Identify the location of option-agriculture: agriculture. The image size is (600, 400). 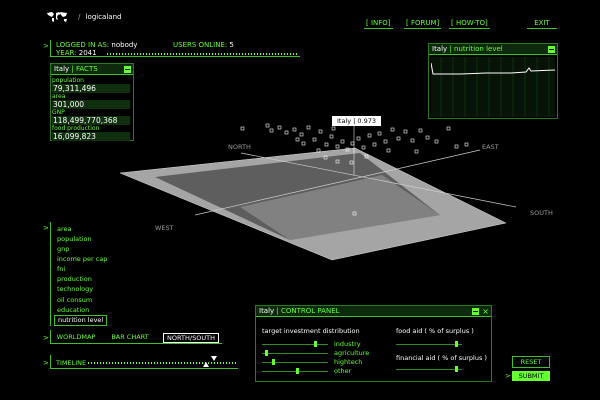
(352, 353).